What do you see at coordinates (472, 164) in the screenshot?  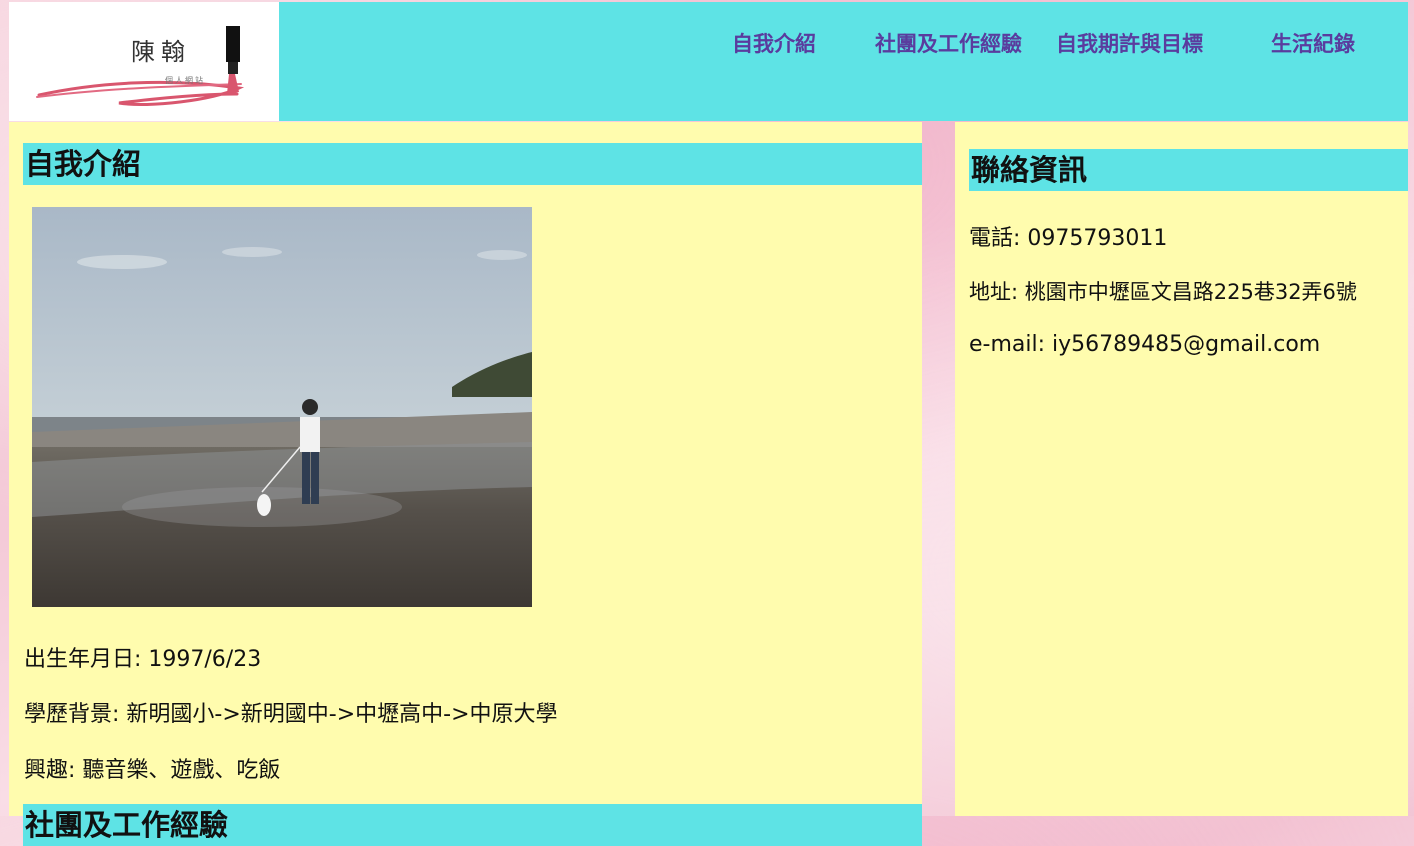 I see `intro-heading: 自我介紹` at bounding box center [472, 164].